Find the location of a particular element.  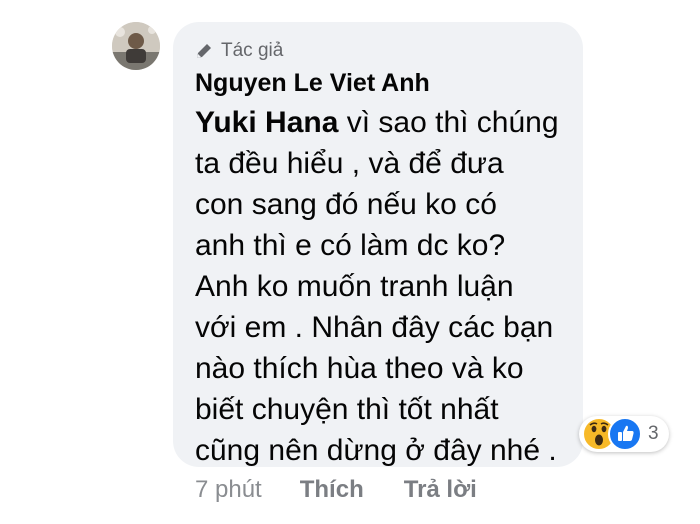

author-badge-label: Tác giả is located at coordinates (252, 50).